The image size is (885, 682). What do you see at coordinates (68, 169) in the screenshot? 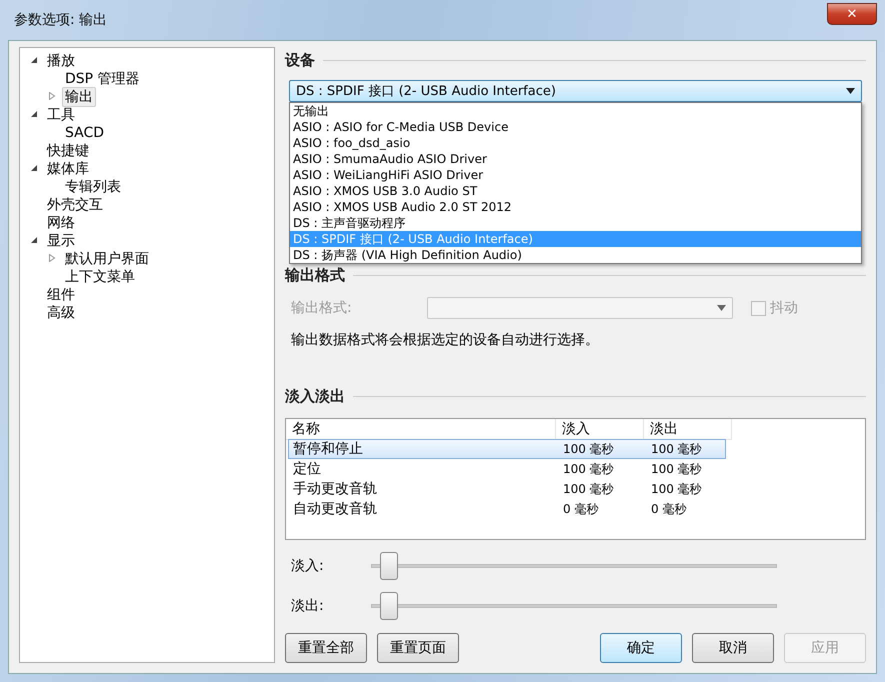
I see `tree-item: 媒体库` at bounding box center [68, 169].